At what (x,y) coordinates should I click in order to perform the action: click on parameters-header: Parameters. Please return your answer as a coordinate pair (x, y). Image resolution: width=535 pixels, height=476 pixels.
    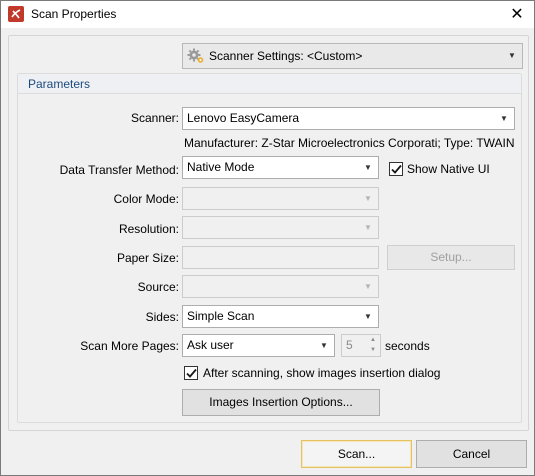
    Looking at the image, I should click on (269, 84).